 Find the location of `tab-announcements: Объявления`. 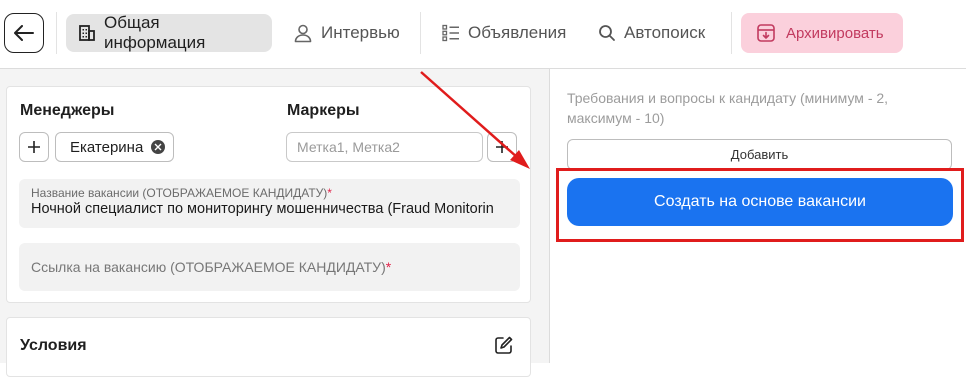

tab-announcements: Объявления is located at coordinates (504, 33).